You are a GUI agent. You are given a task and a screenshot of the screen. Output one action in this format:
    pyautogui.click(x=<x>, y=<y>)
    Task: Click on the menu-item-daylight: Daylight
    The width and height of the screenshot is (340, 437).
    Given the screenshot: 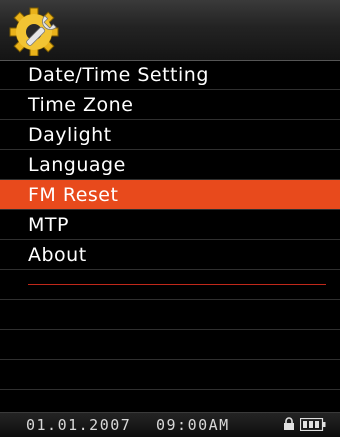 What is the action you would take?
    pyautogui.click(x=170, y=135)
    